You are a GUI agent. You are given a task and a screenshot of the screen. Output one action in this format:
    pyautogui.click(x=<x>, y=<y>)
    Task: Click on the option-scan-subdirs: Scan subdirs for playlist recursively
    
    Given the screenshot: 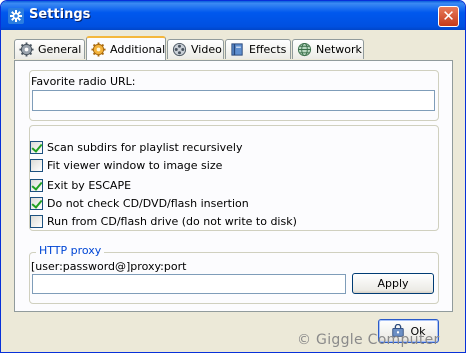 What is the action you would take?
    pyautogui.click(x=136, y=147)
    